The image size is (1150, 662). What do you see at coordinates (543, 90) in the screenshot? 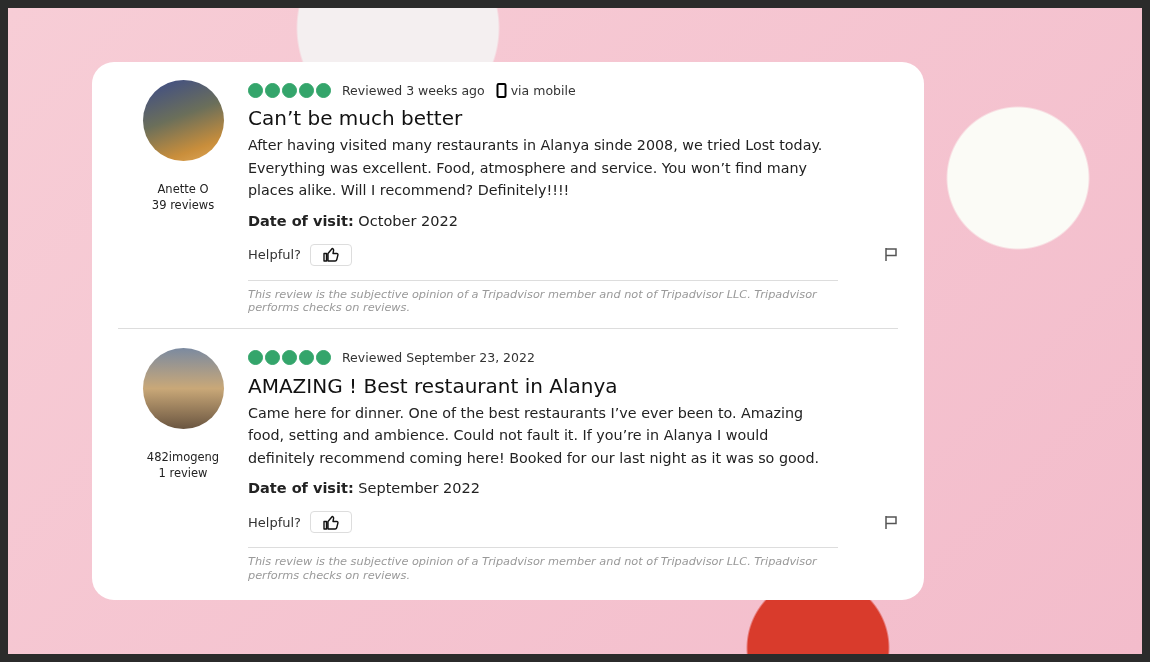
I see `device-label: via mobile` at bounding box center [543, 90].